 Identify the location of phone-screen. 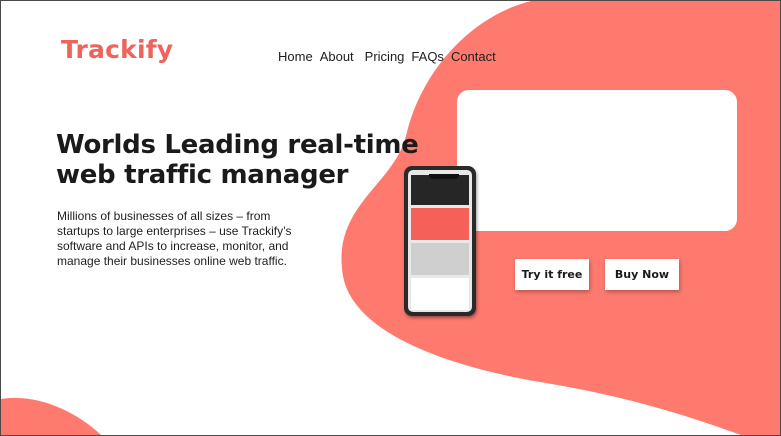
(440, 241).